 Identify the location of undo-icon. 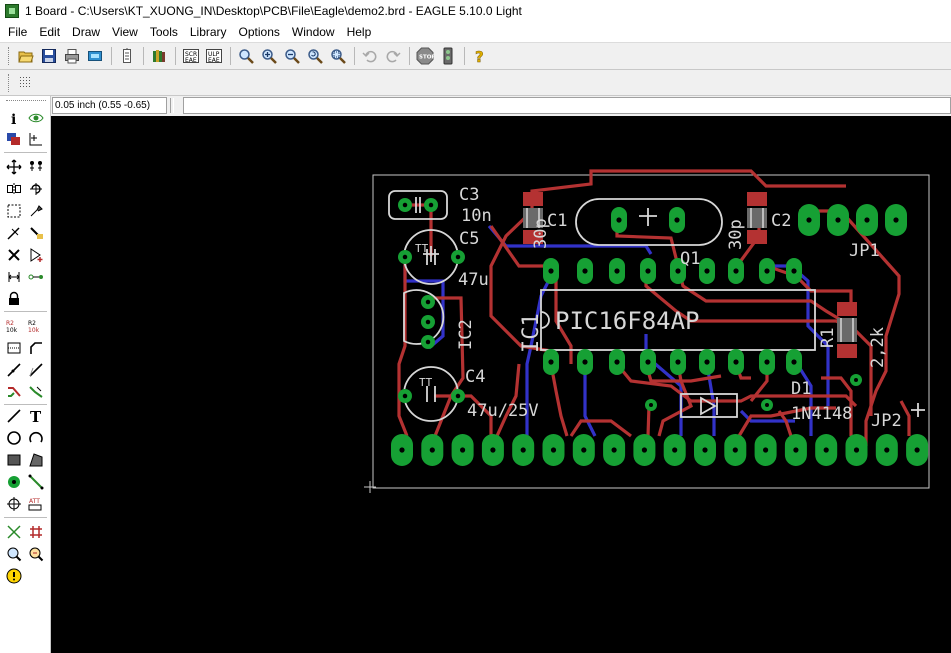
(370, 56).